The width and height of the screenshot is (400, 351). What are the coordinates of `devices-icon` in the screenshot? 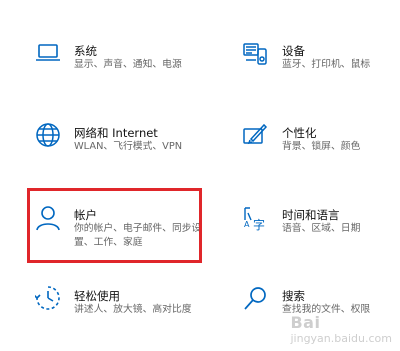 It's located at (255, 53).